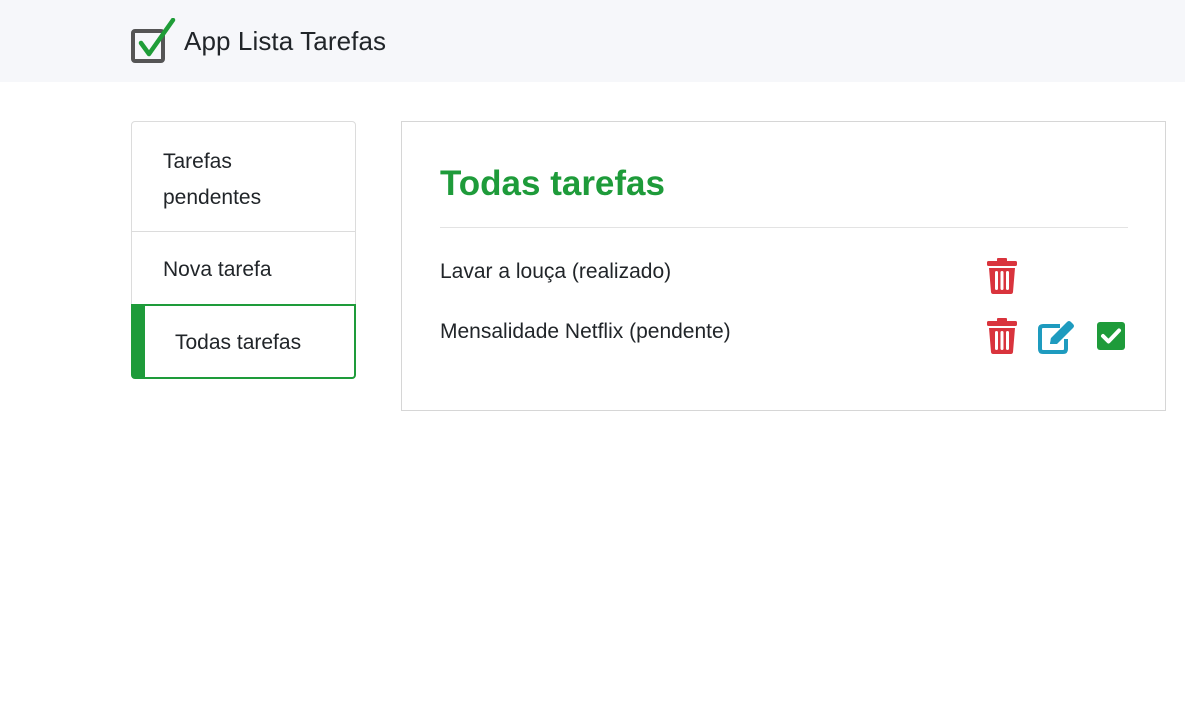 The image size is (1185, 713). I want to click on edit-icon, so click(1056, 337).